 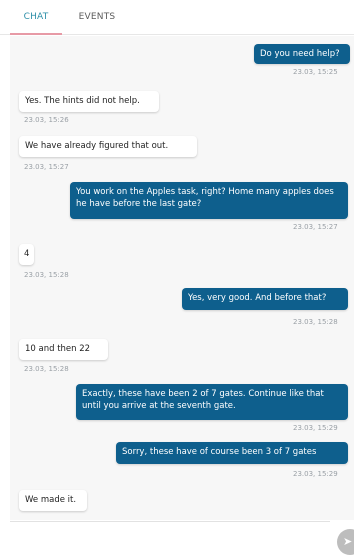 I want to click on message-timestamp: 23.03, 15:26, so click(x=46, y=120).